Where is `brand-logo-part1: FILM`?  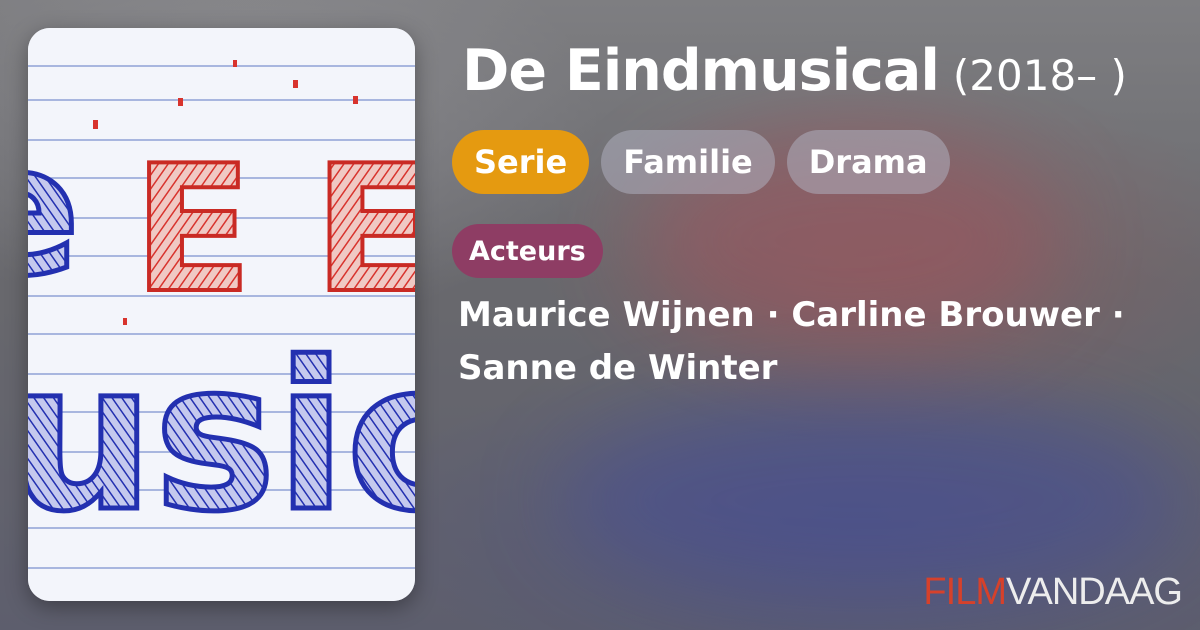 brand-logo-part1: FILM is located at coordinates (965, 592).